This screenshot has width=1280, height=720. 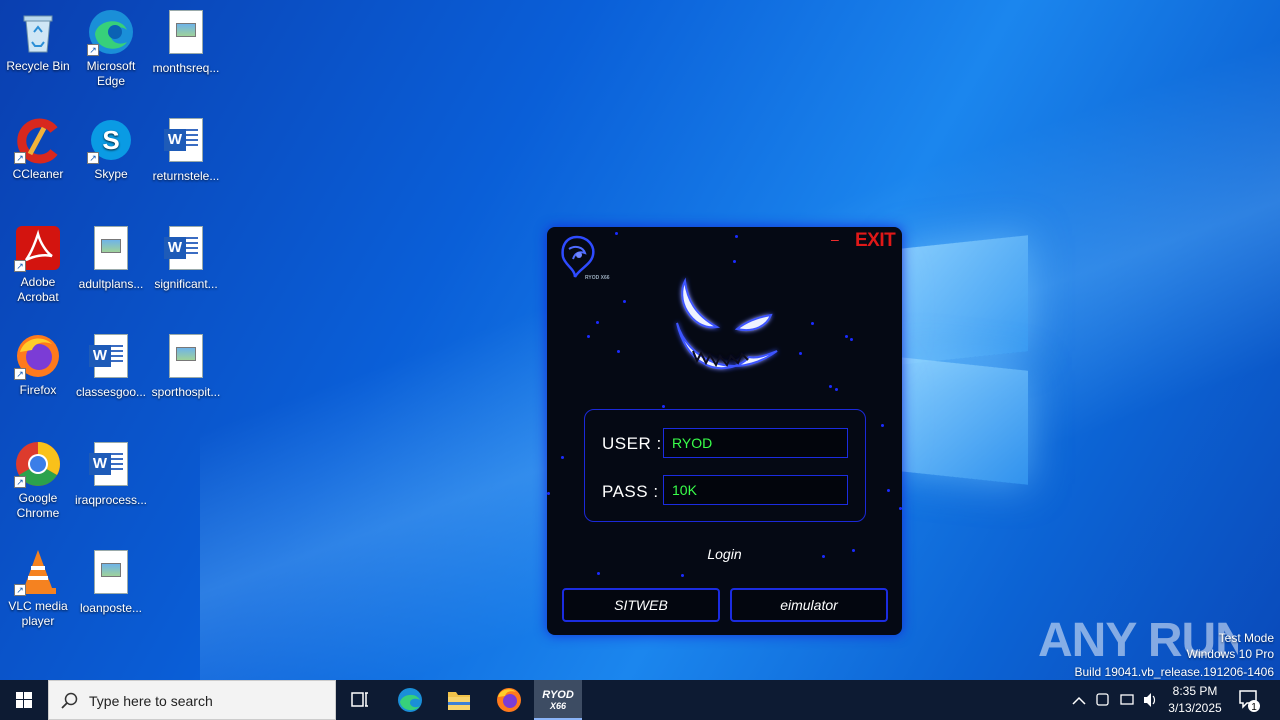 I want to click on desktop-icon-chrome: ↗ Google Chrome, so click(x=38, y=480).